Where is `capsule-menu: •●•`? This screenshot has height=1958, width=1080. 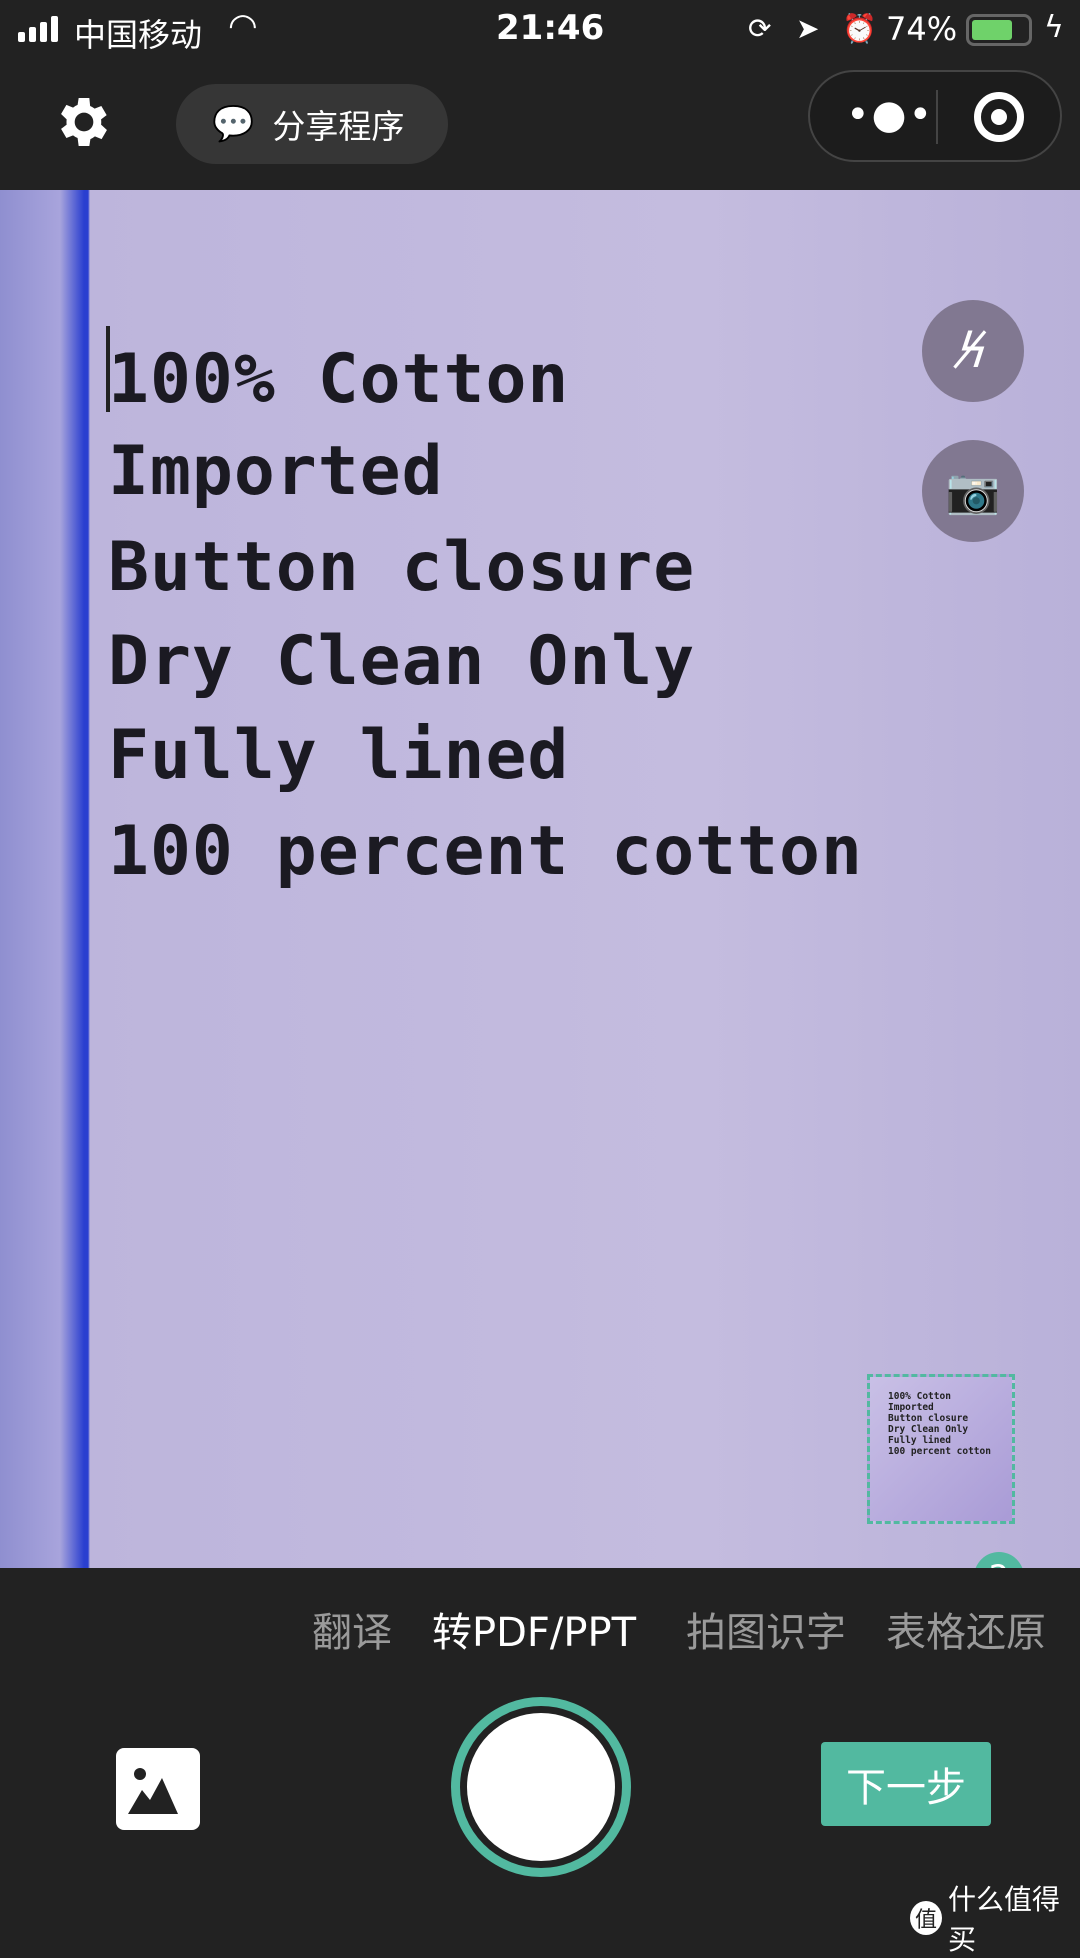 capsule-menu: •●• is located at coordinates (935, 116).